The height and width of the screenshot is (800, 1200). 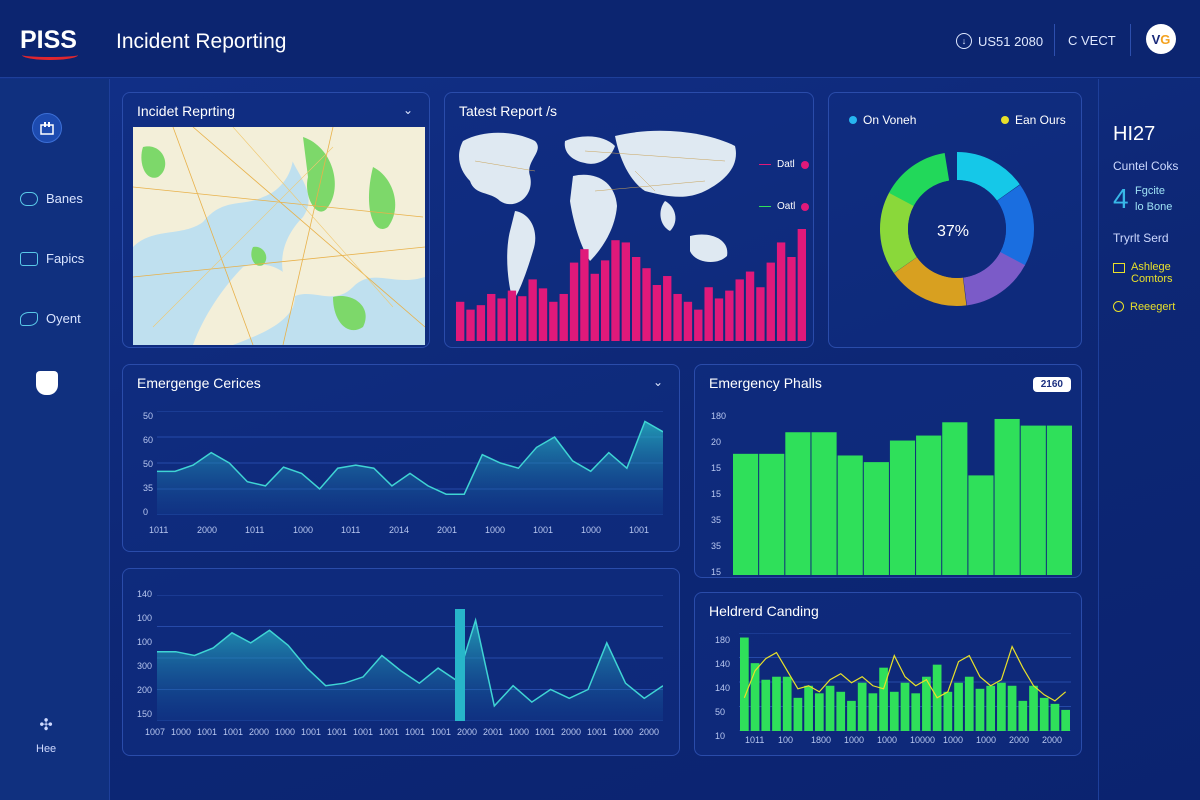 I want to click on stat-sub: Fgcite, so click(x=1150, y=191).